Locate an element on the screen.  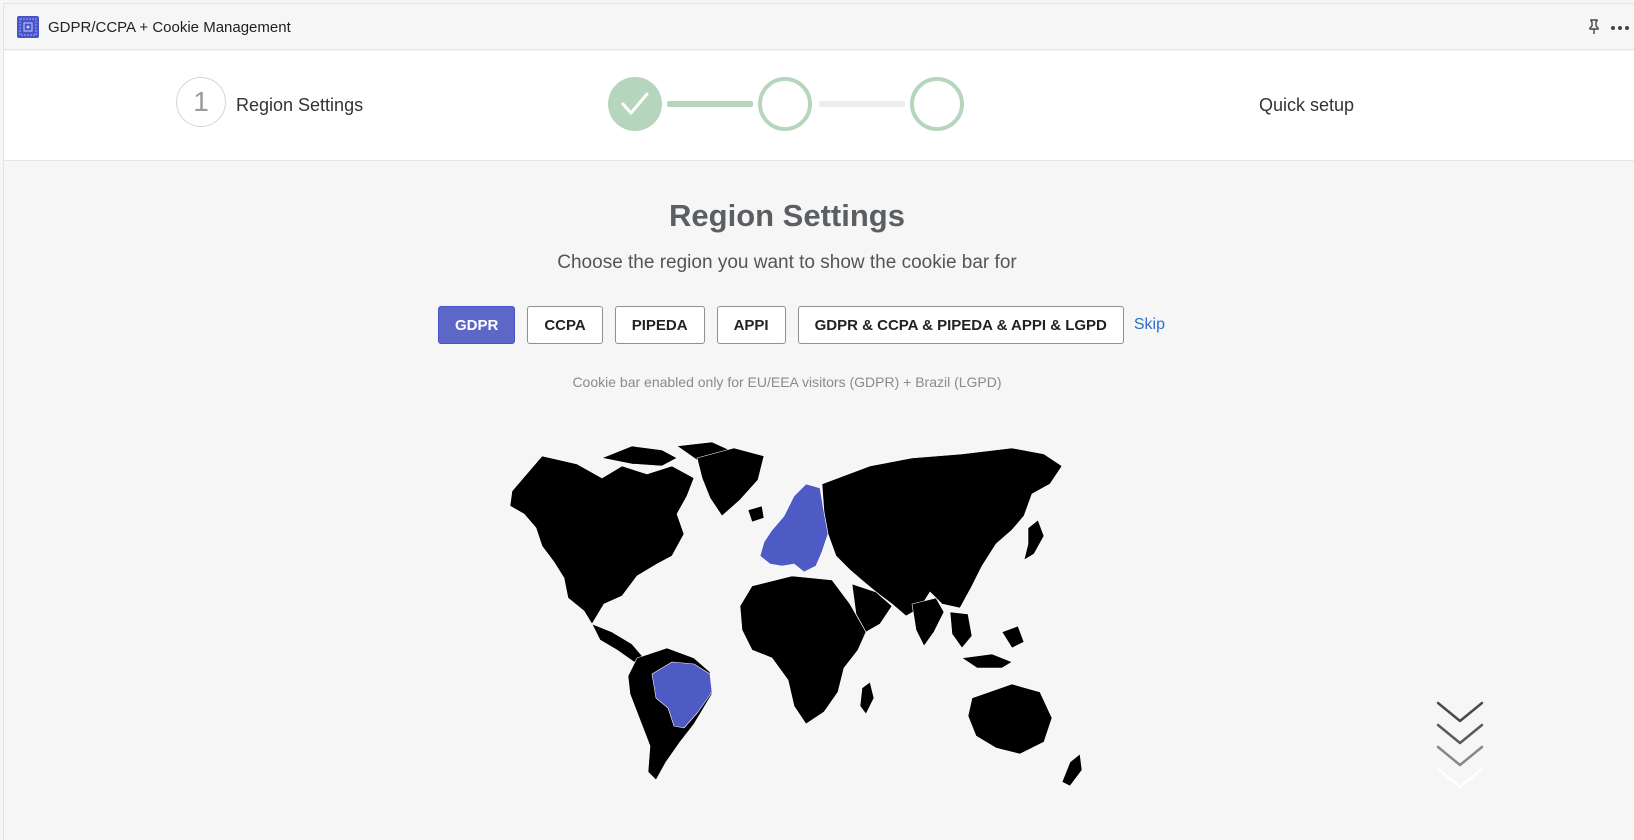
scroll-down-chevrons-icon is located at coordinates (1460, 745).